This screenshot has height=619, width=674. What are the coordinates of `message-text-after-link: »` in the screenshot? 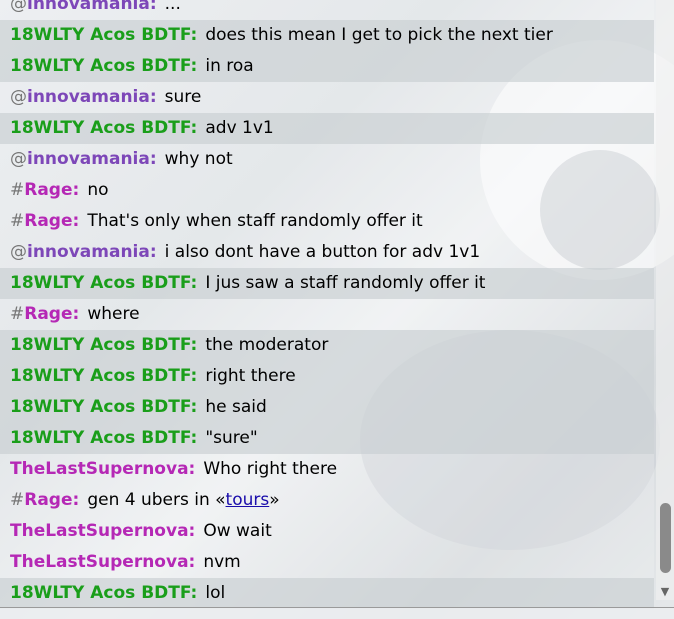 It's located at (274, 500).